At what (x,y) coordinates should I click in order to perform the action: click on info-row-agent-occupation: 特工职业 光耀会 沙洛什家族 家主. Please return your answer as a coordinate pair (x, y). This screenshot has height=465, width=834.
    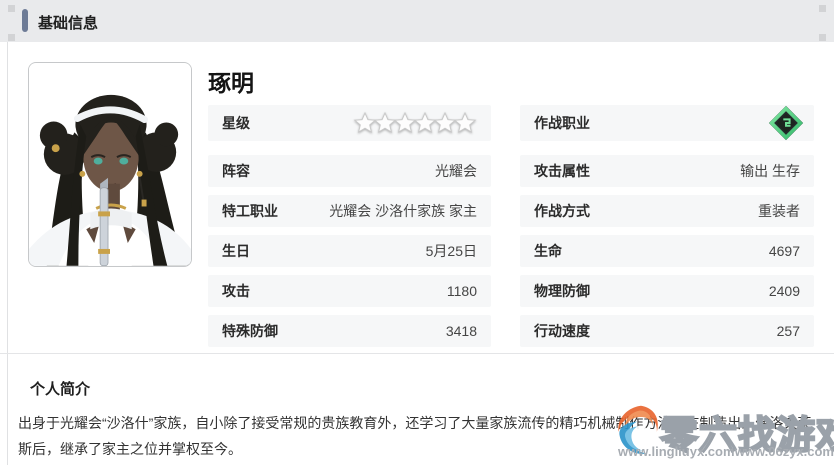
    Looking at the image, I should click on (349, 211).